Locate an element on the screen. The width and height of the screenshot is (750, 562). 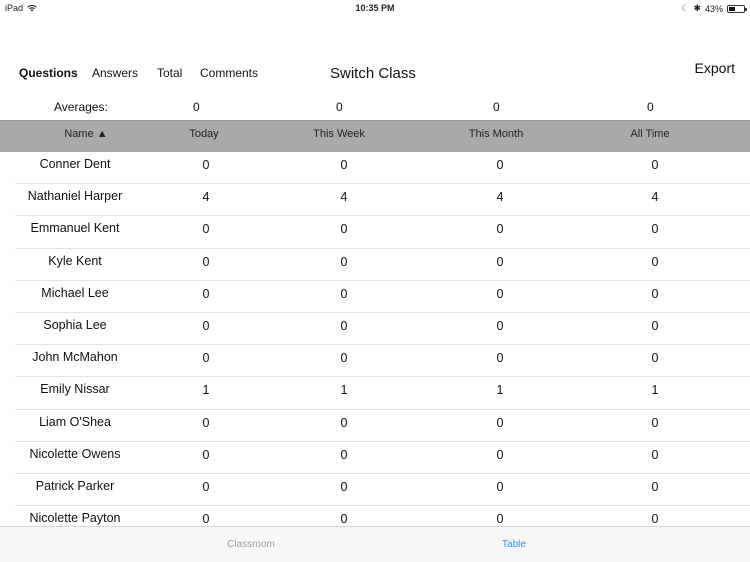
cell-this-month: 4 is located at coordinates (500, 197).